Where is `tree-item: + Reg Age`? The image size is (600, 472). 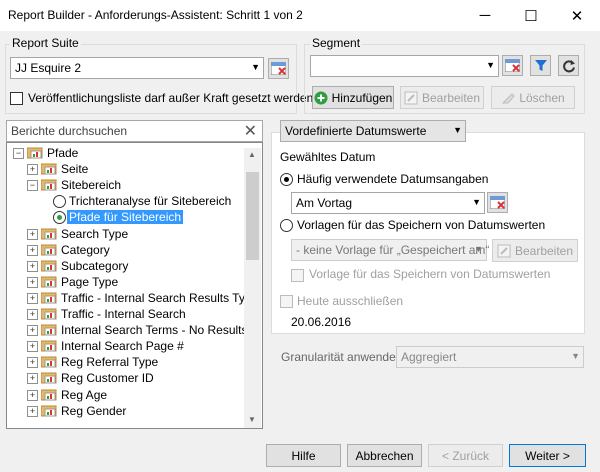
tree-item: + Reg Age is located at coordinates (126, 395).